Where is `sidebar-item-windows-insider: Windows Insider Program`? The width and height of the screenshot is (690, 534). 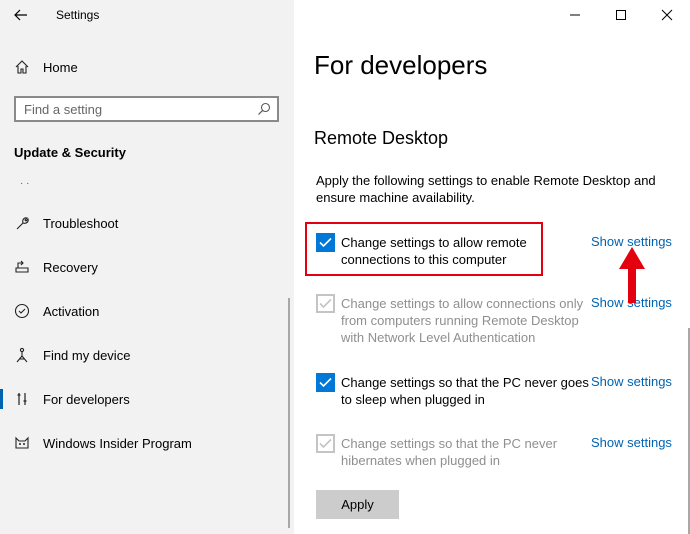
sidebar-item-windows-insider: Windows Insider Program is located at coordinates (147, 443).